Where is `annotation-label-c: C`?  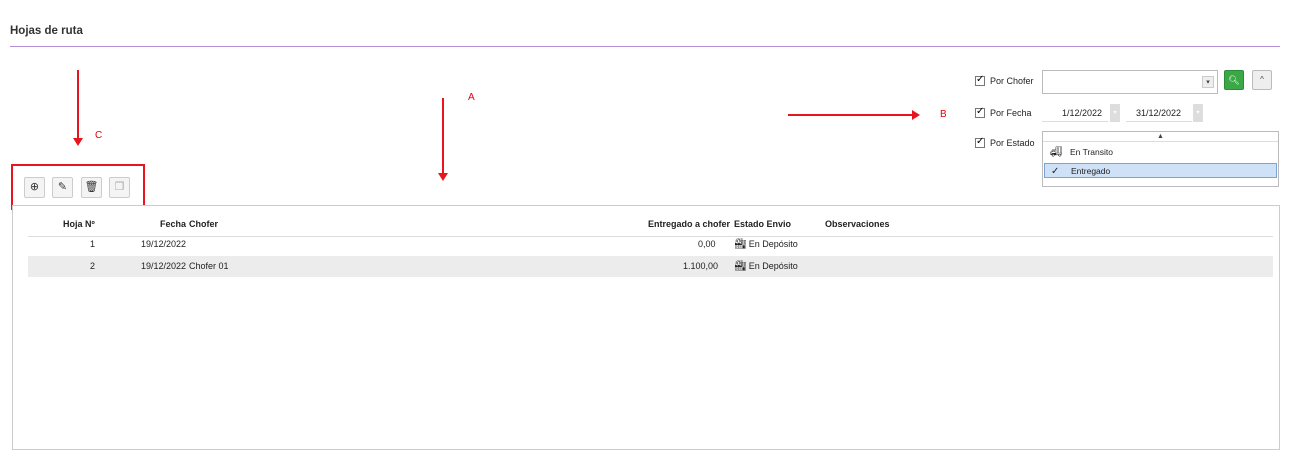 annotation-label-c: C is located at coordinates (99, 135).